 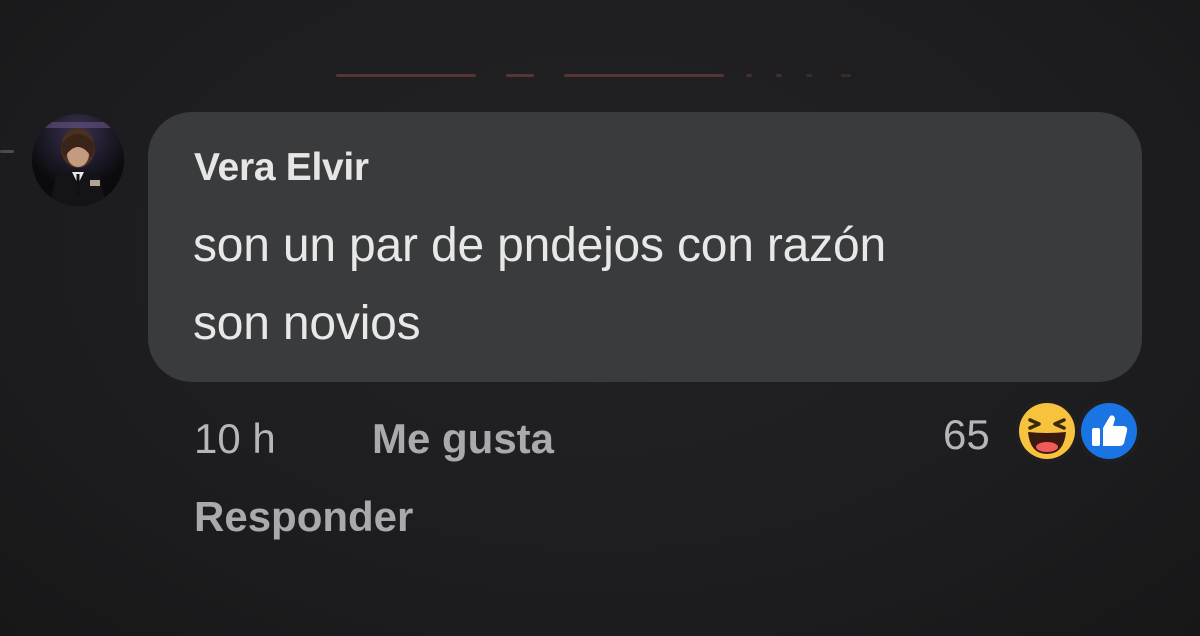 What do you see at coordinates (596, 76) in the screenshot?
I see `cropped-divider` at bounding box center [596, 76].